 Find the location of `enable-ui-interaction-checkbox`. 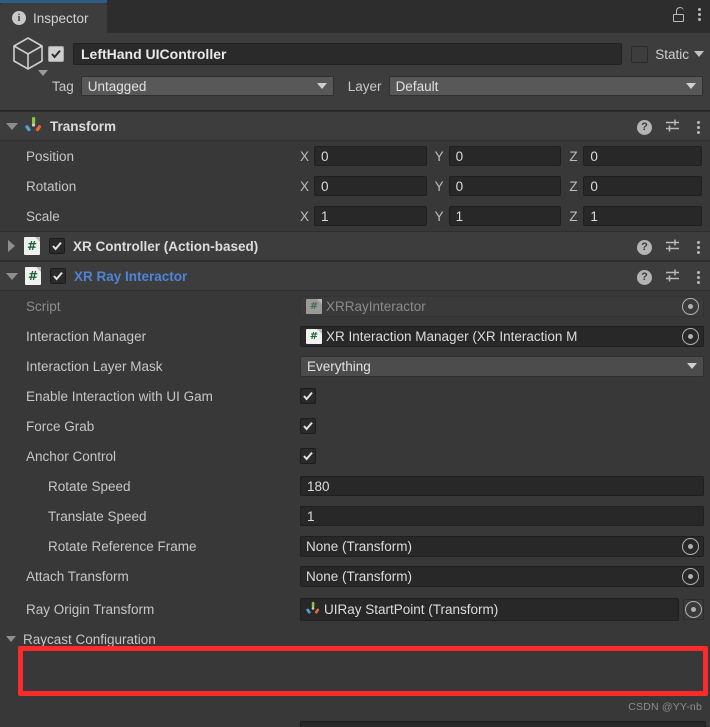

enable-ui-interaction-checkbox is located at coordinates (308, 396).